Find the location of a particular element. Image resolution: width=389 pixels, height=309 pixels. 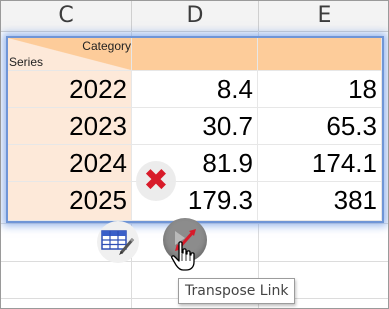

data-cell: 8.4 is located at coordinates (195, 89).